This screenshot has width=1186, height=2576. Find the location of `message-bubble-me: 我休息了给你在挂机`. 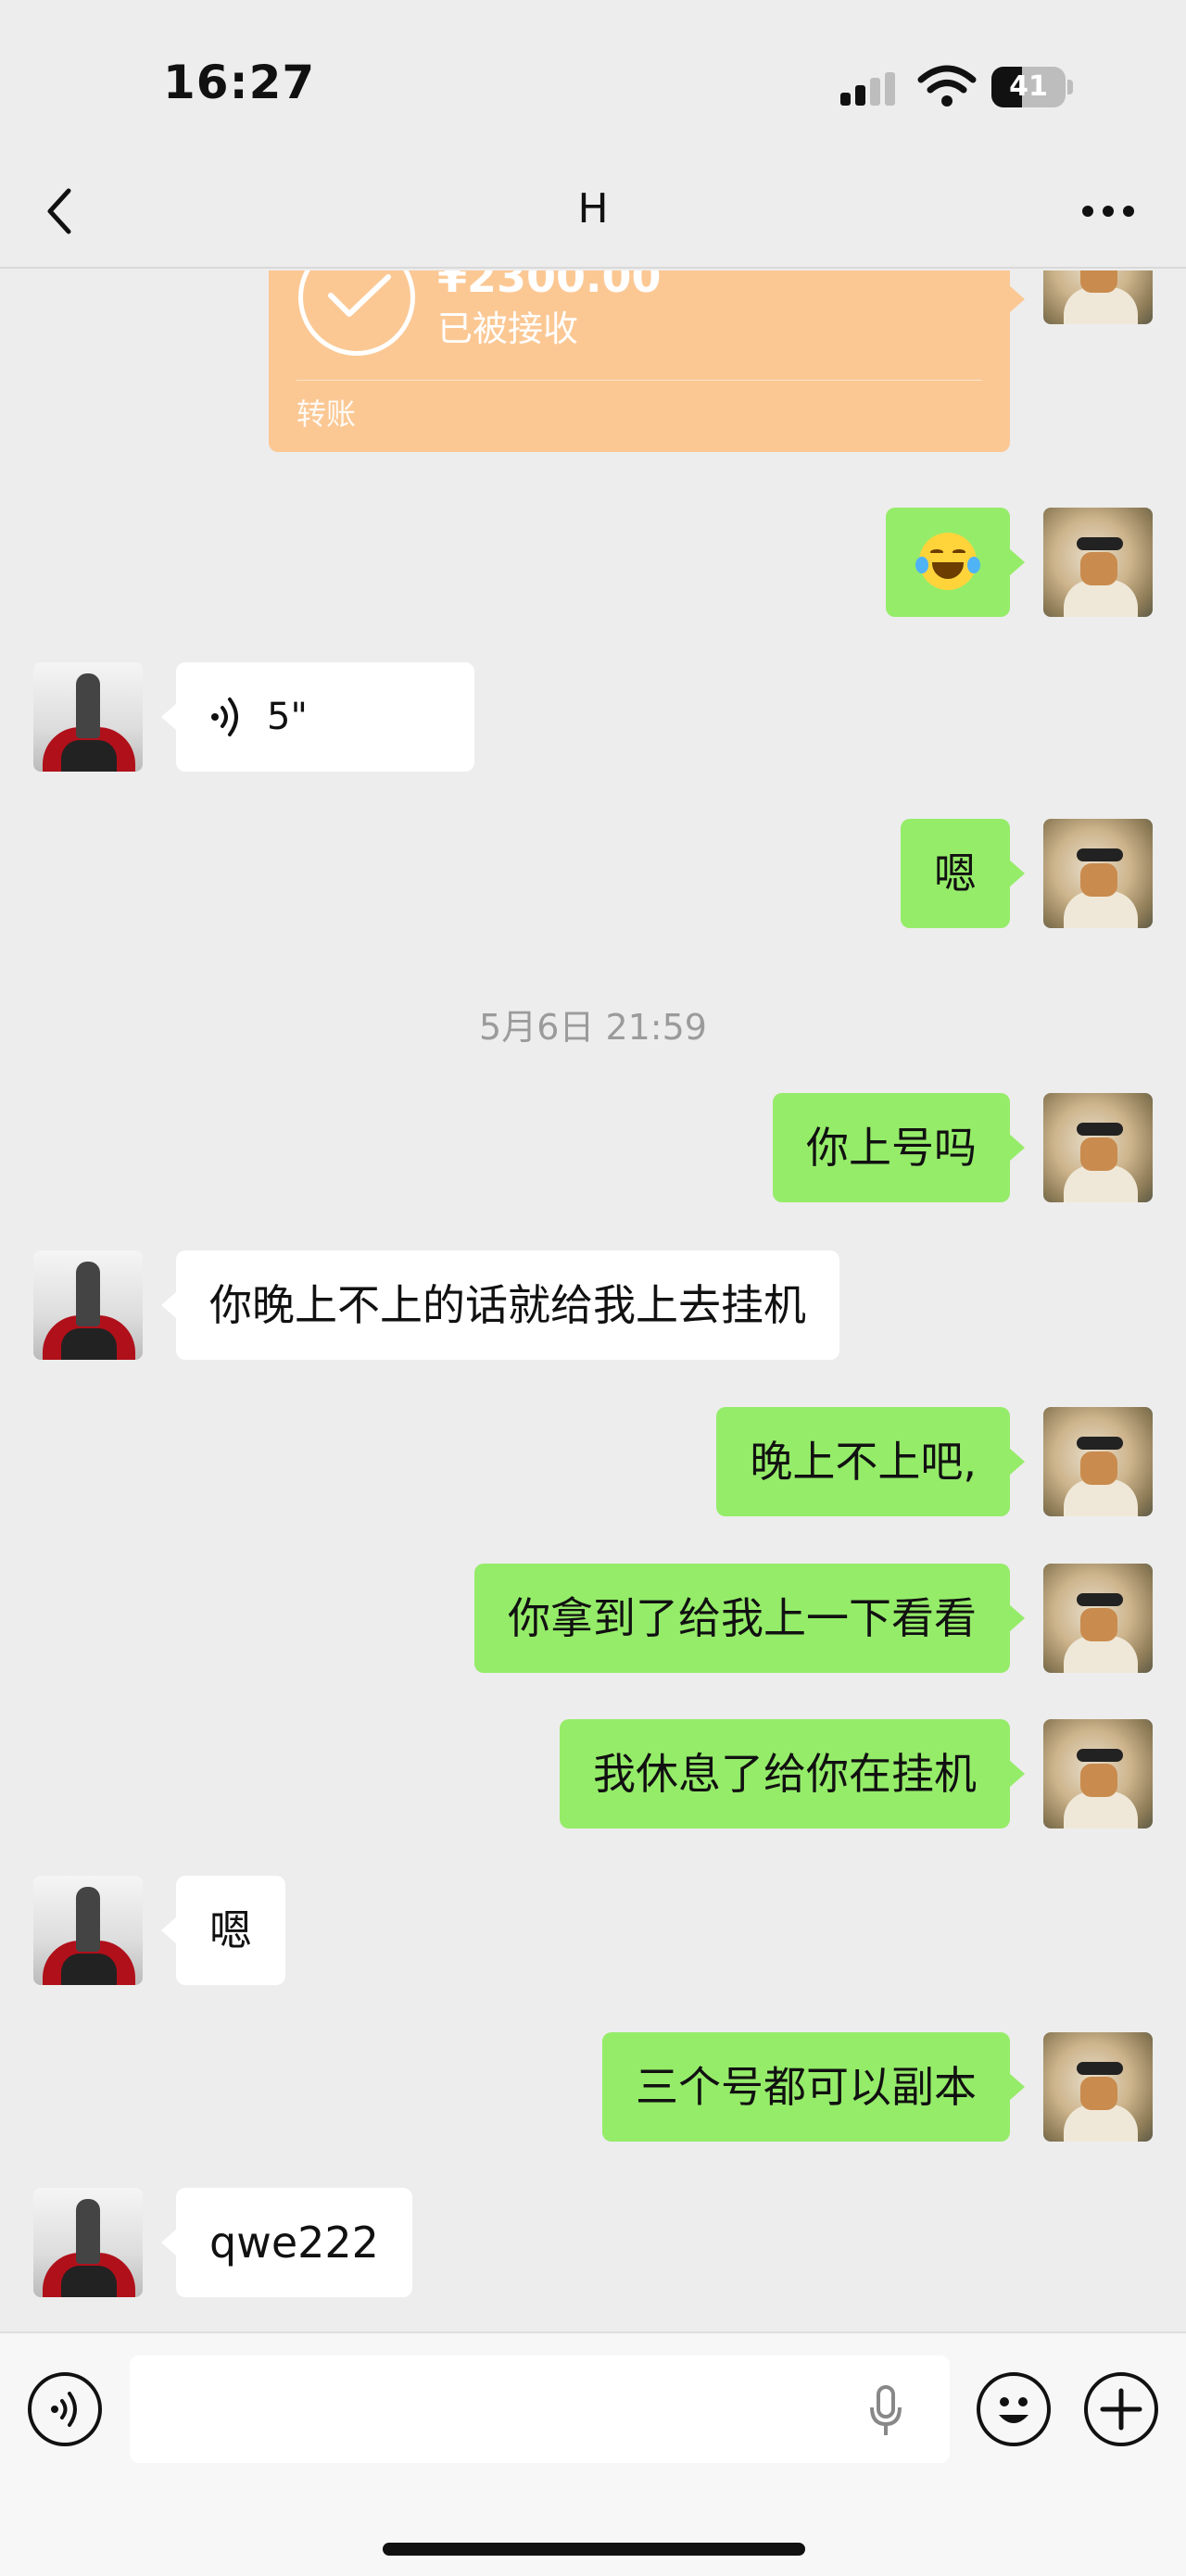

message-bubble-me: 我休息了给你在挂机 is located at coordinates (792, 1773).